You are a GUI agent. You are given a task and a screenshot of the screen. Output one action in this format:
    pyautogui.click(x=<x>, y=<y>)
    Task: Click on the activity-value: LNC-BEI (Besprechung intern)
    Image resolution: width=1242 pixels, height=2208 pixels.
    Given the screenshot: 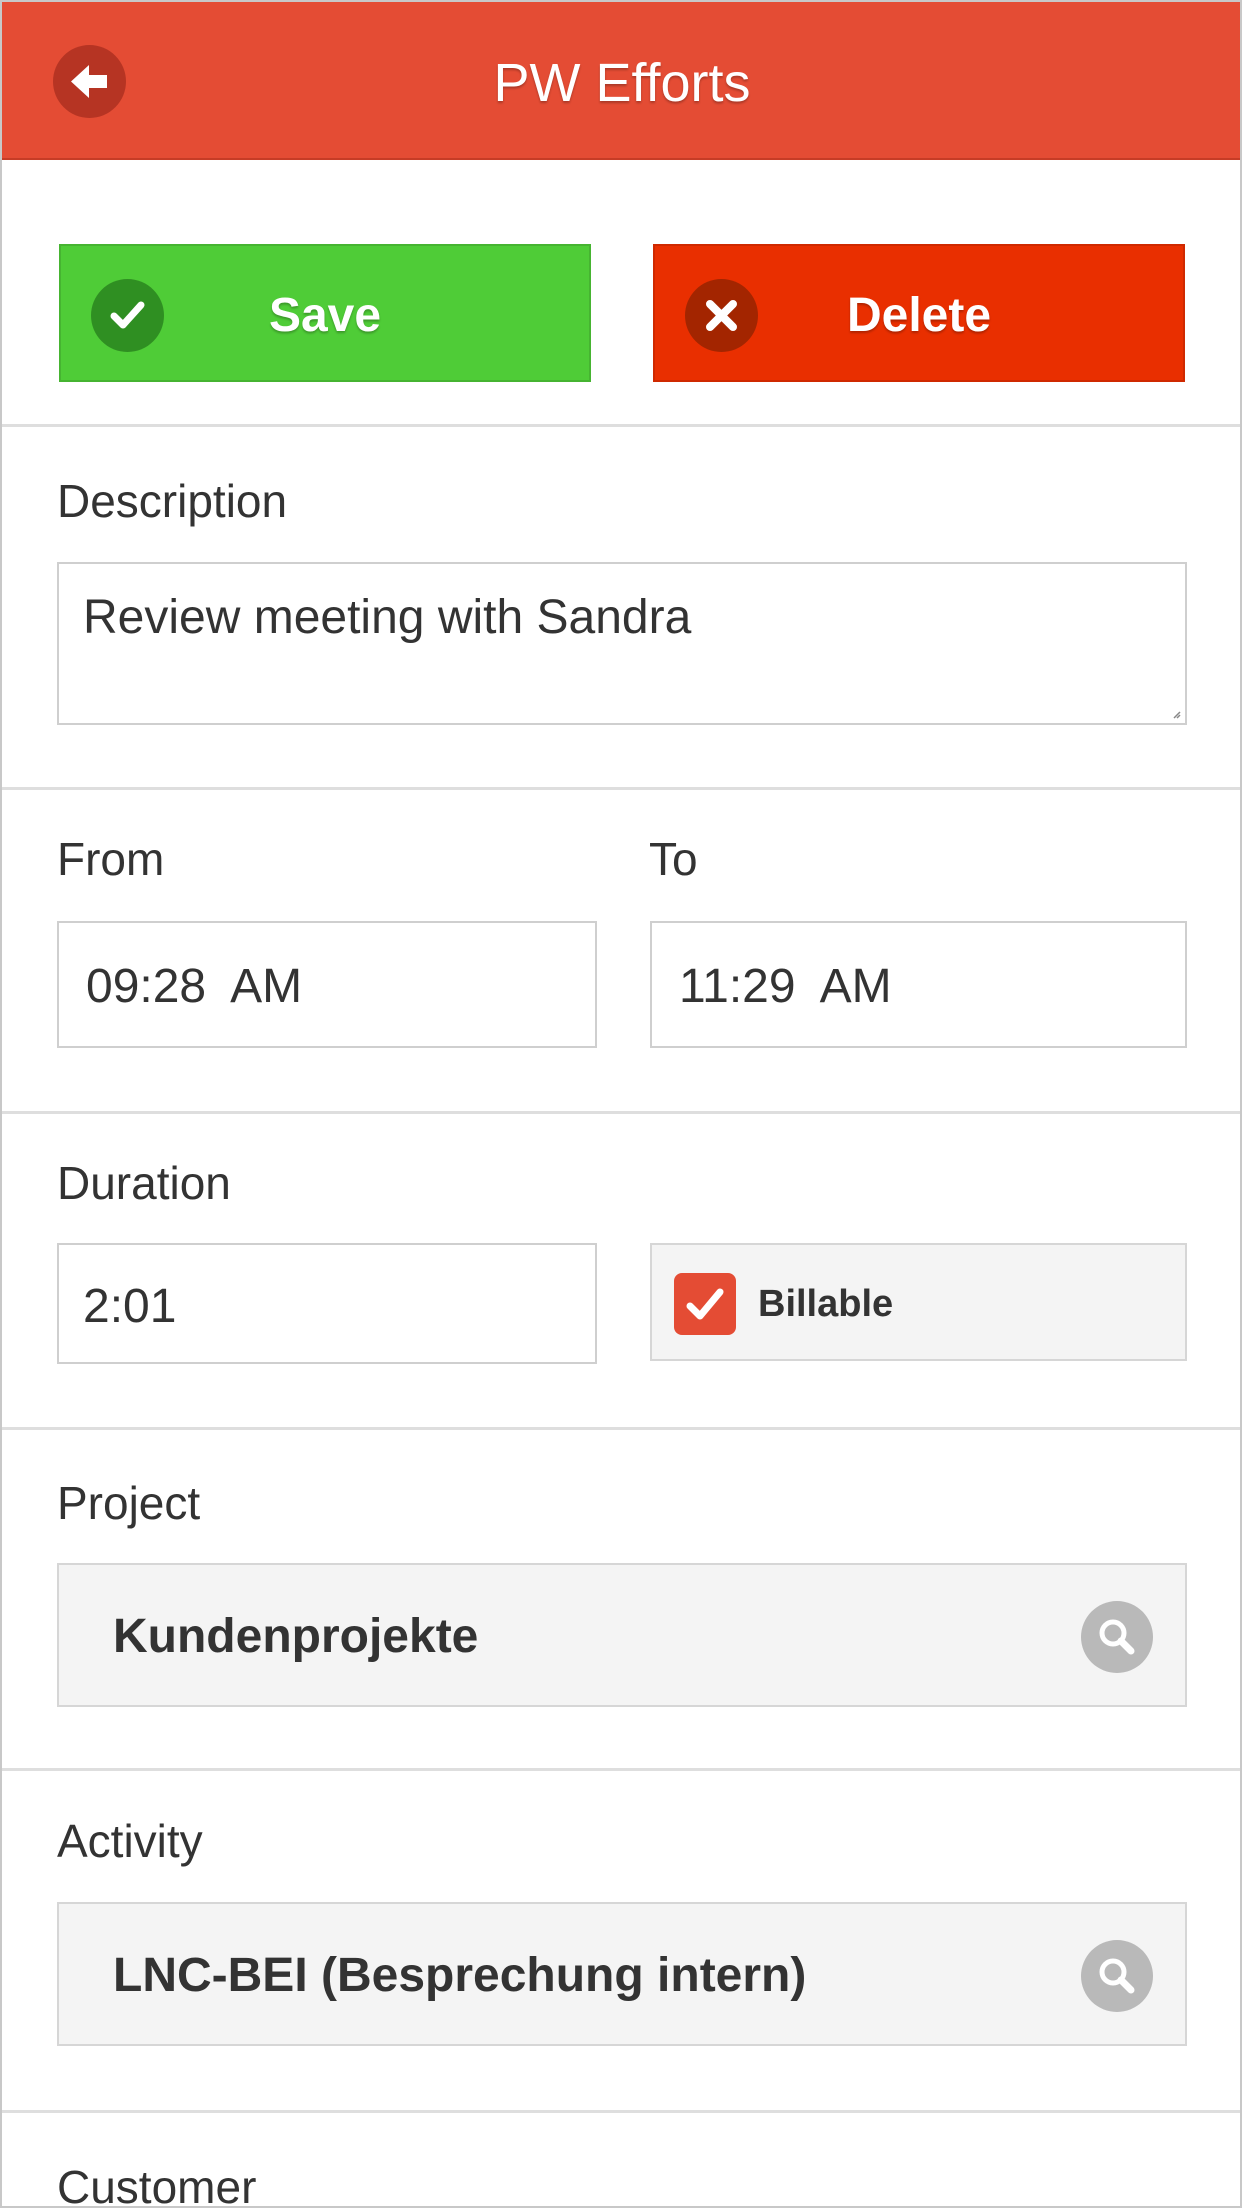 What is the action you would take?
    pyautogui.click(x=460, y=1975)
    